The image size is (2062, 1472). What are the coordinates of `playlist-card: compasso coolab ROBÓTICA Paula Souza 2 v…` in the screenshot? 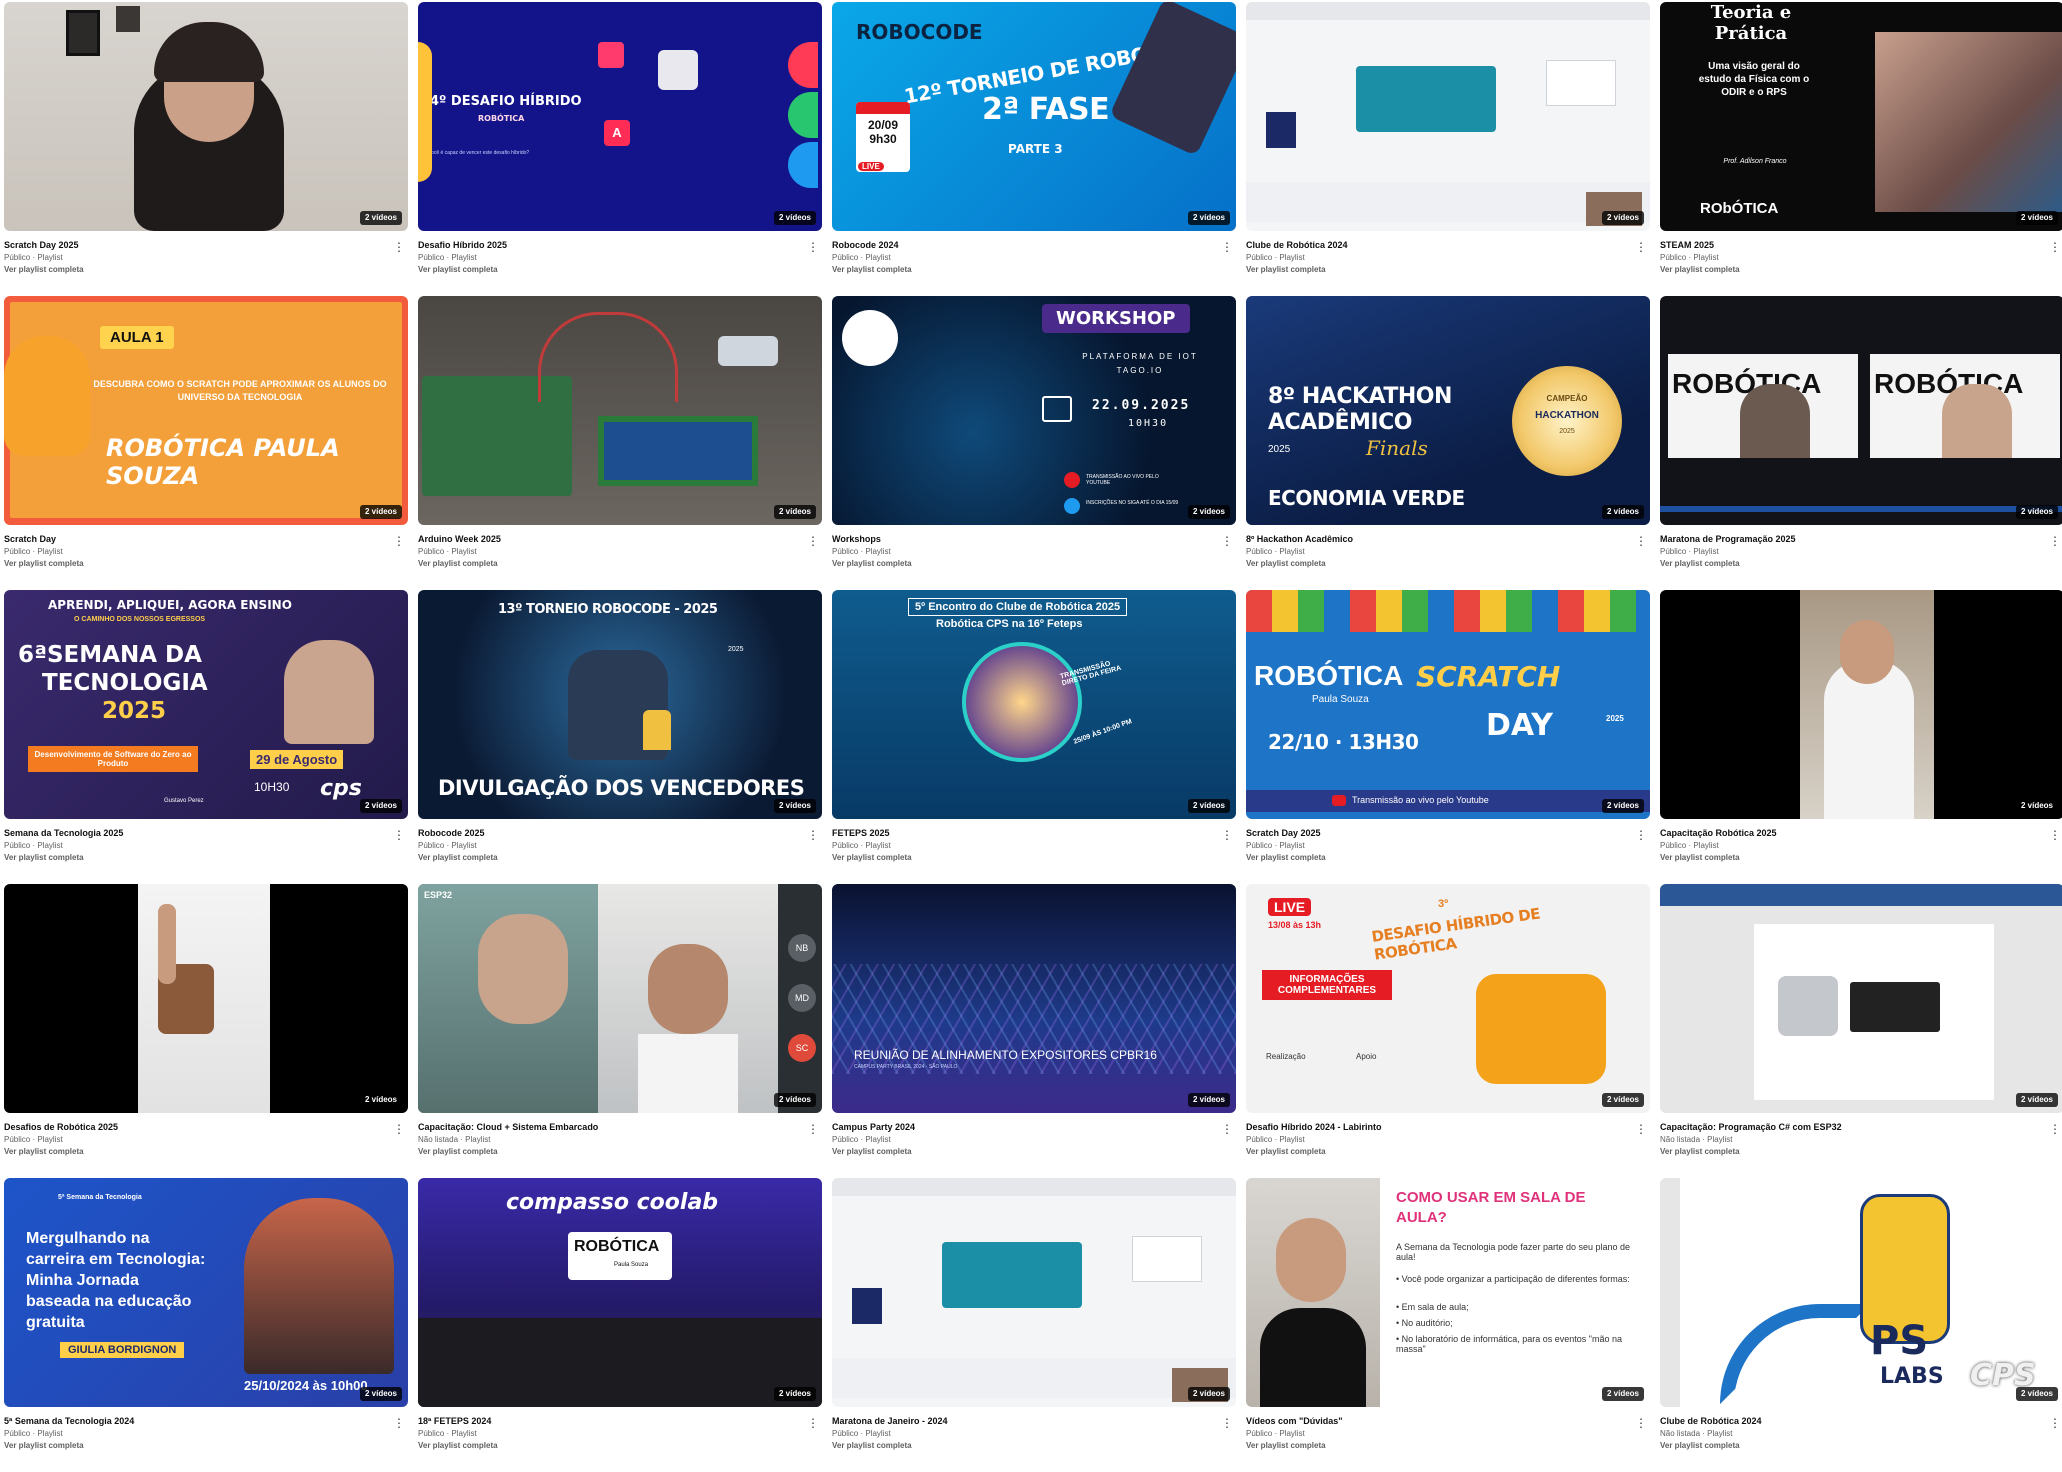 It's located at (620, 1325).